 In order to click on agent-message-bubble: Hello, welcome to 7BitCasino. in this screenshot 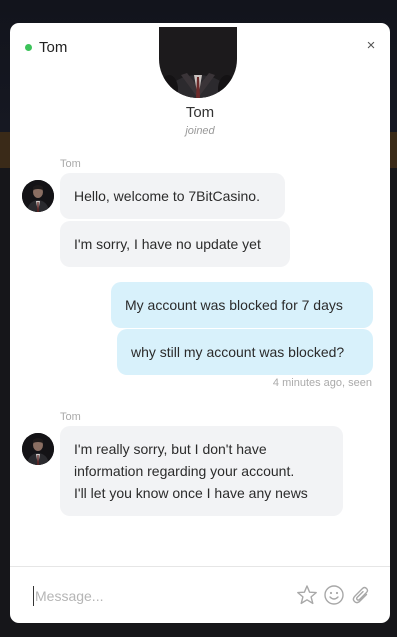, I will do `click(172, 196)`.